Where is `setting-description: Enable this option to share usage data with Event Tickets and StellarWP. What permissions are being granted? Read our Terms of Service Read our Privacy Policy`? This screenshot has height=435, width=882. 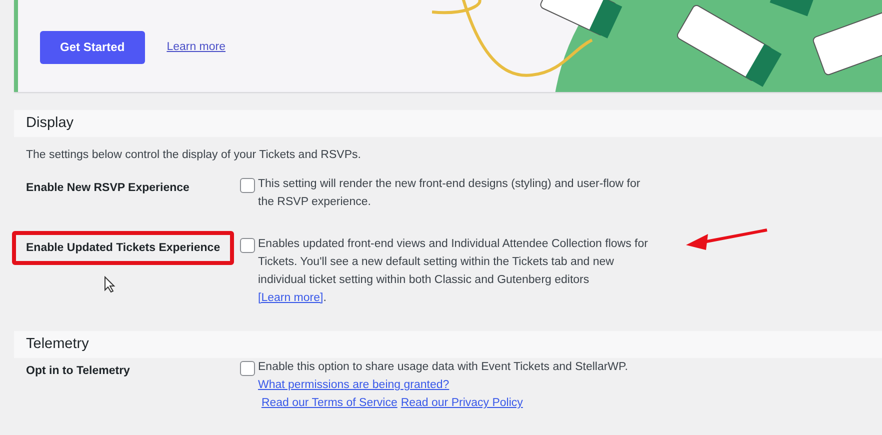 setting-description: Enable this option to share usage data with Event Tickets and StellarWP. What permissions are being granted? Read our Terms of Service Read our Privacy Policy is located at coordinates (443, 385).